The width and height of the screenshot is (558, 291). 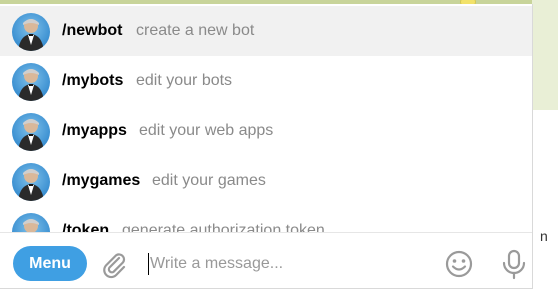 I want to click on command-description: edit your bots, so click(x=184, y=80).